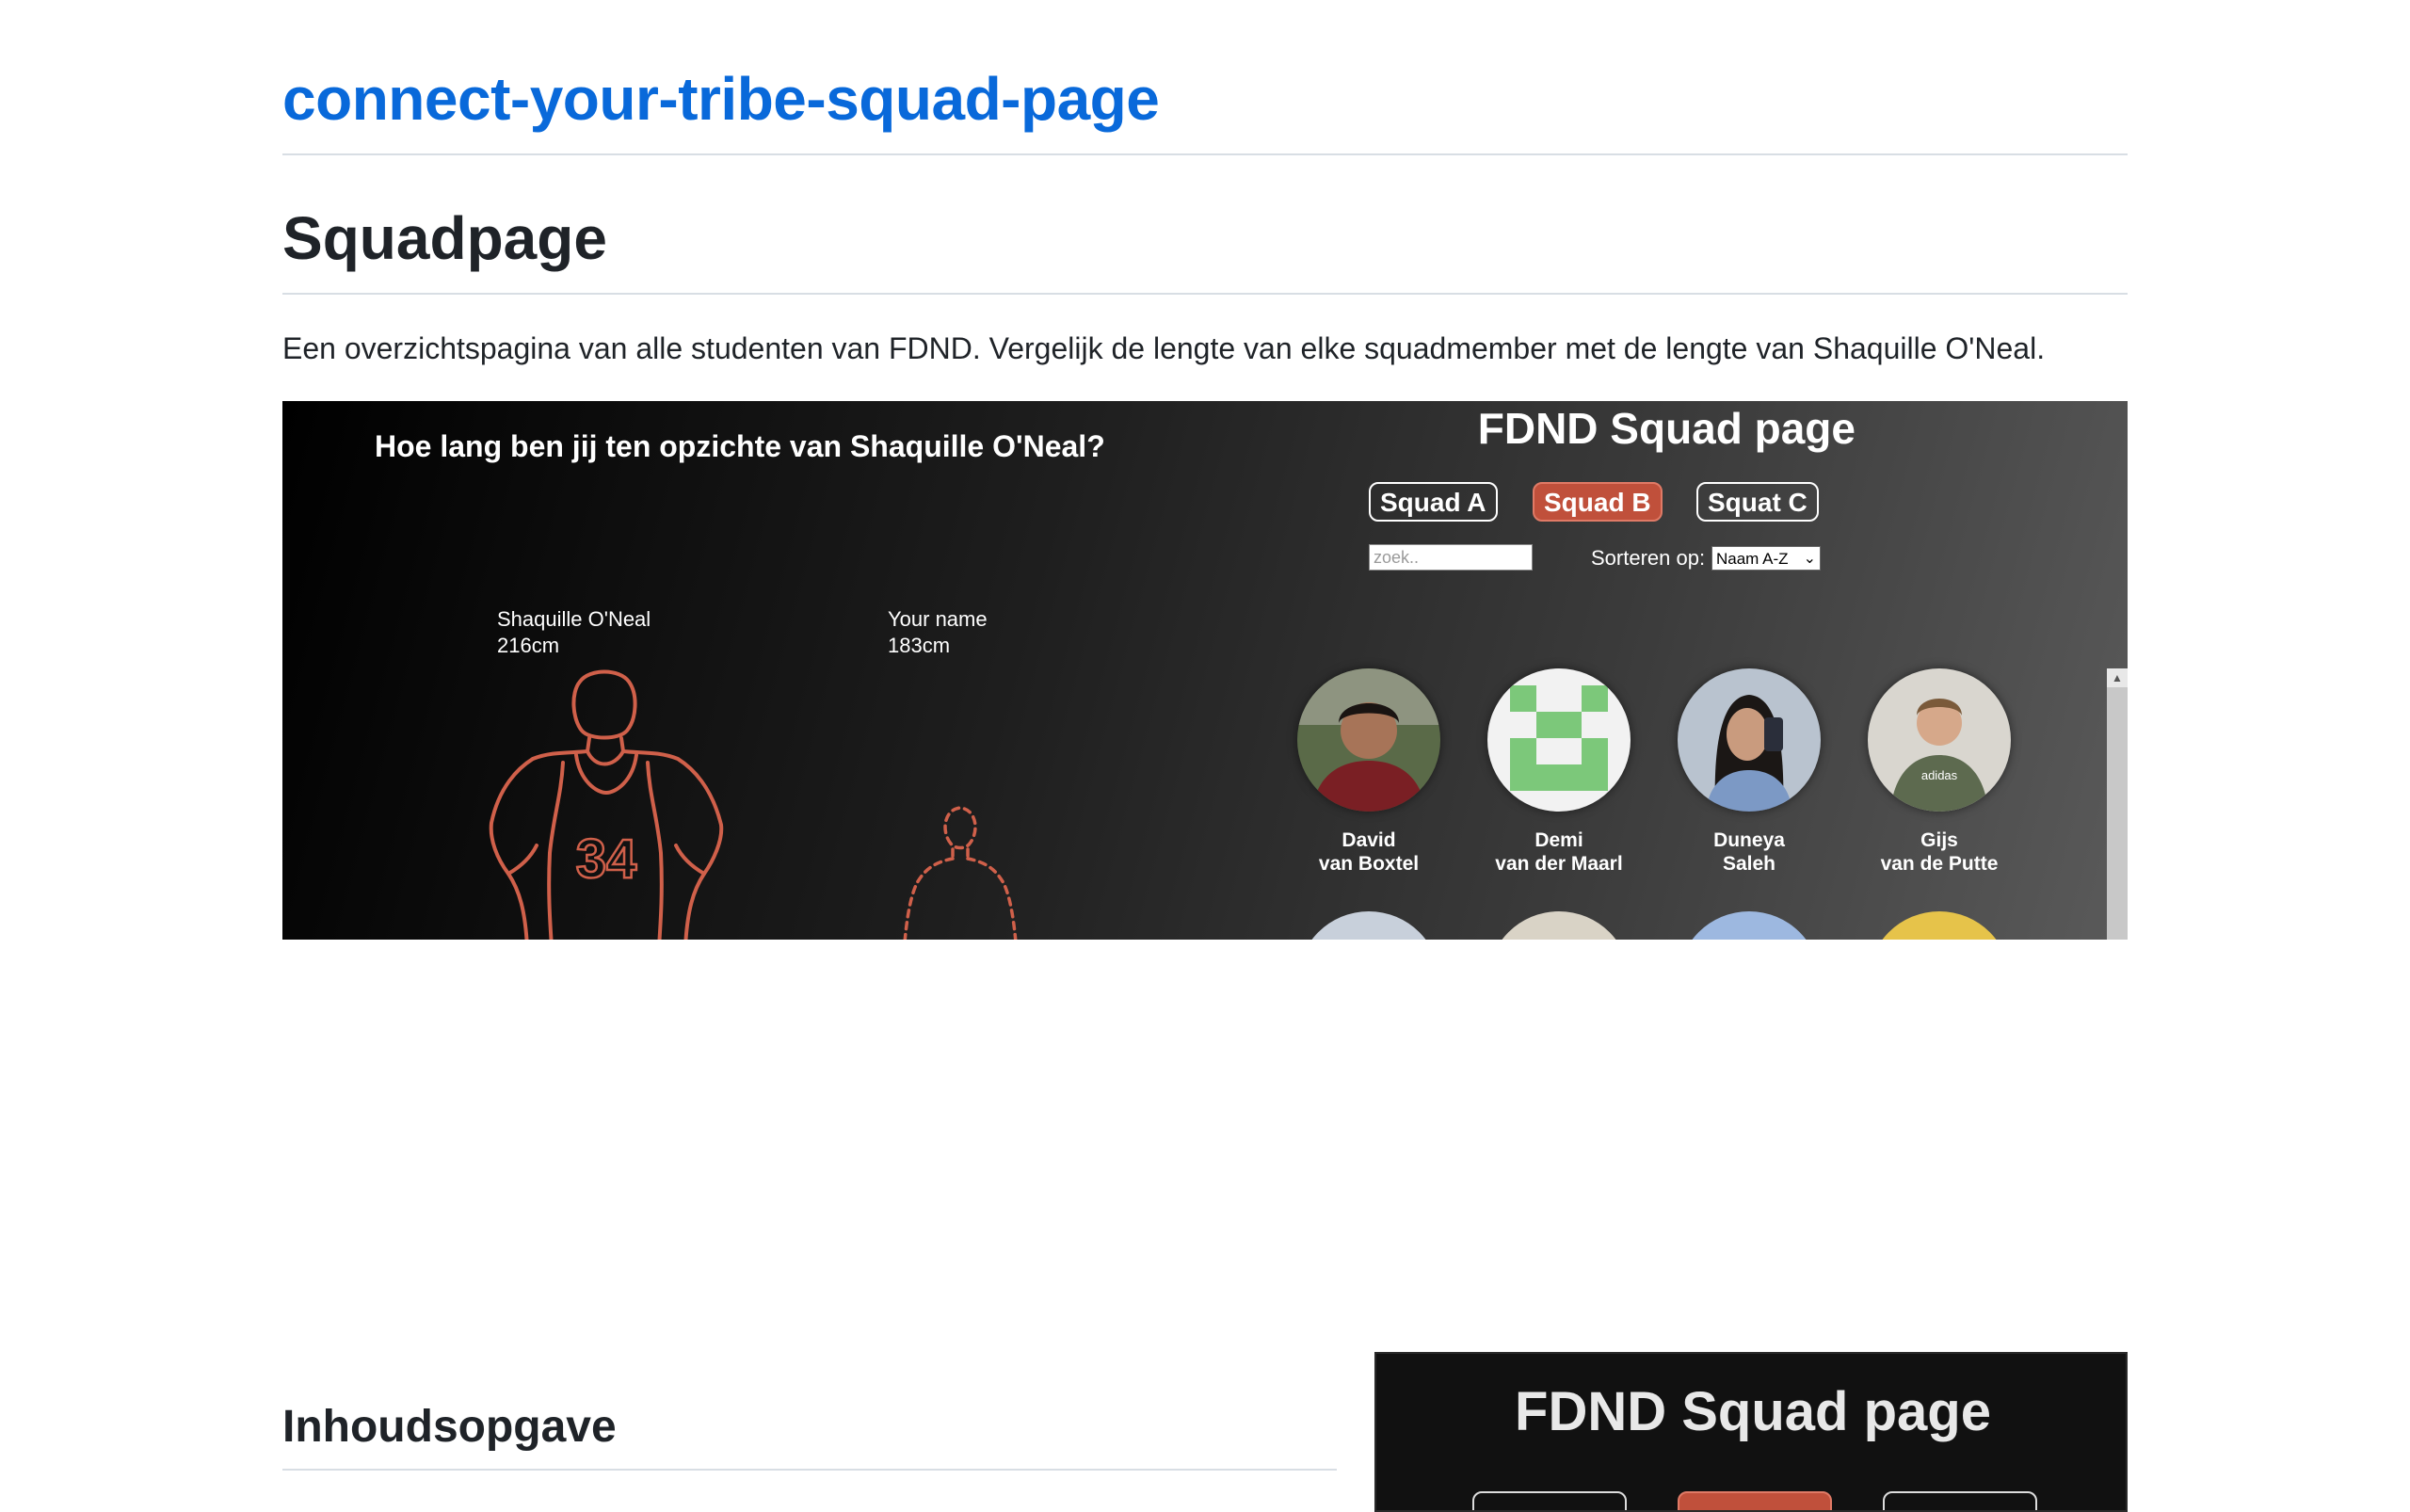  Describe the element at coordinates (1749, 852) in the screenshot. I see `member-name: Duneya Saleh` at that location.